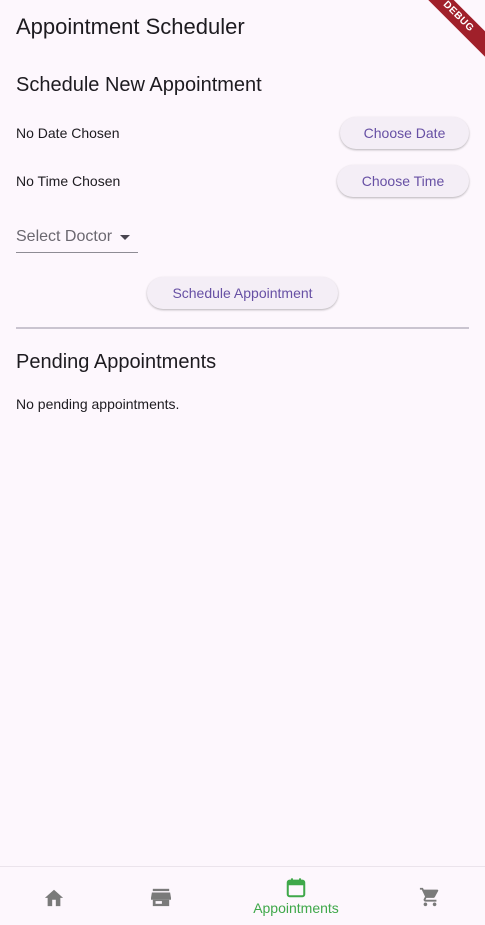 The height and width of the screenshot is (925, 485). Describe the element at coordinates (242, 328) in the screenshot. I see `section-divider` at that location.